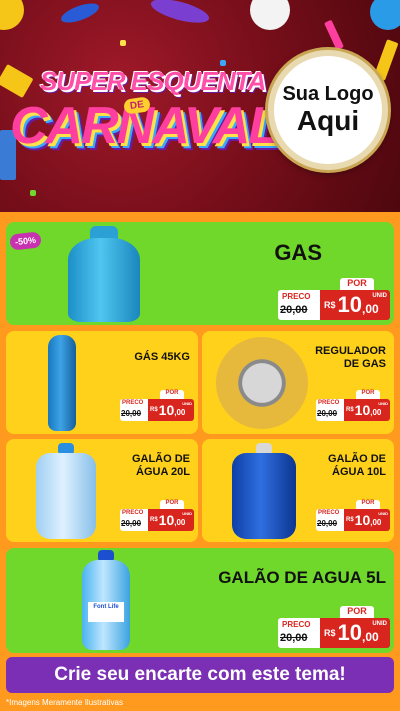 Image resolution: width=400 pixels, height=711 pixels. What do you see at coordinates (264, 496) in the screenshot?
I see `water-jug-10l-image` at bounding box center [264, 496].